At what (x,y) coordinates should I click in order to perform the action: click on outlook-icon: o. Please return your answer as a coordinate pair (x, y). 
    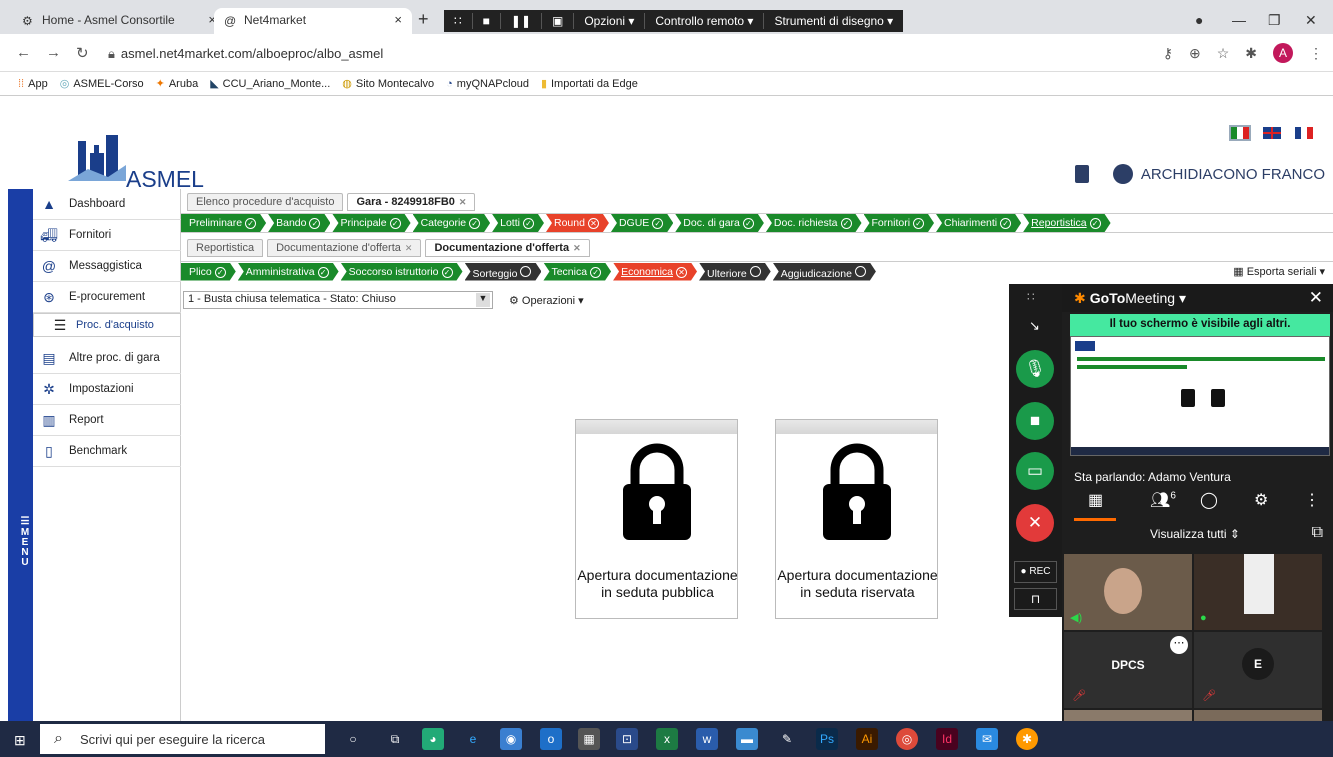
    Looking at the image, I should click on (551, 739).